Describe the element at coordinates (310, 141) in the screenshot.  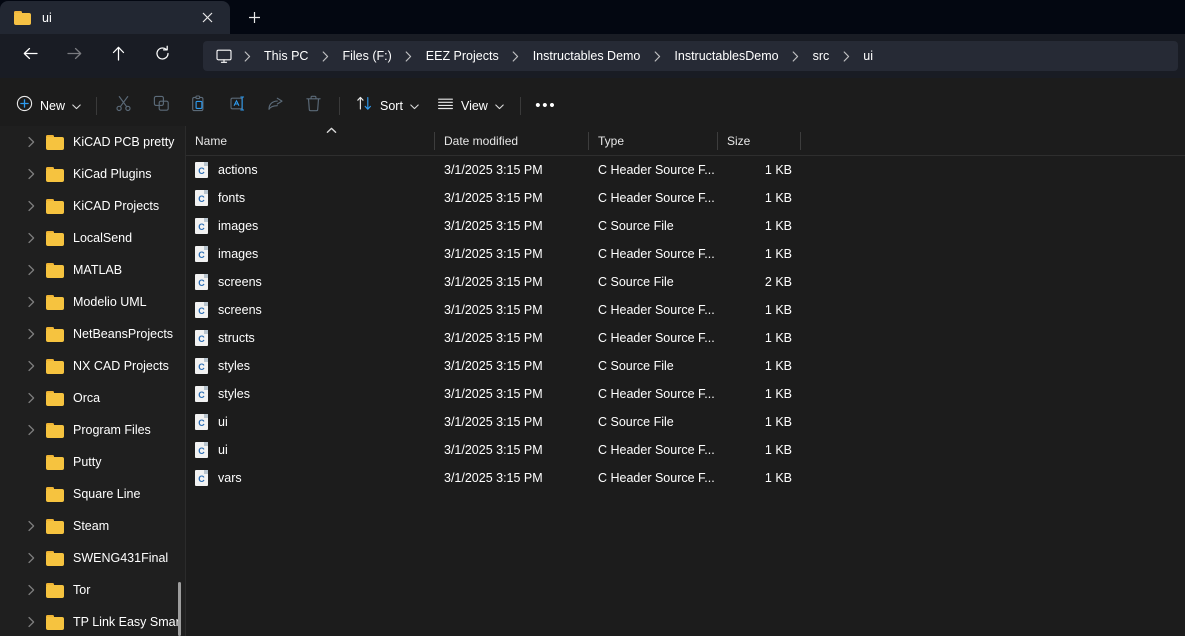
I see `column-header-name: Name` at that location.